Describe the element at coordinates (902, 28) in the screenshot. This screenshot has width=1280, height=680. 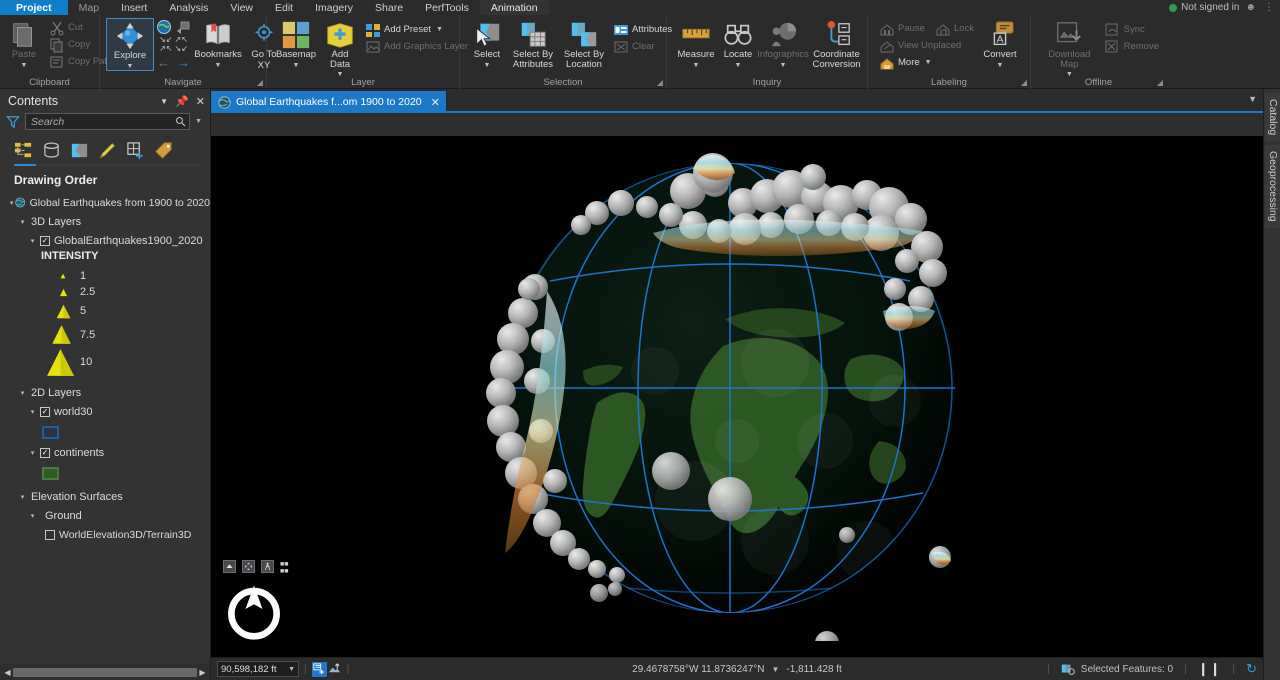
I see `pause-labeling-button: Pause` at that location.